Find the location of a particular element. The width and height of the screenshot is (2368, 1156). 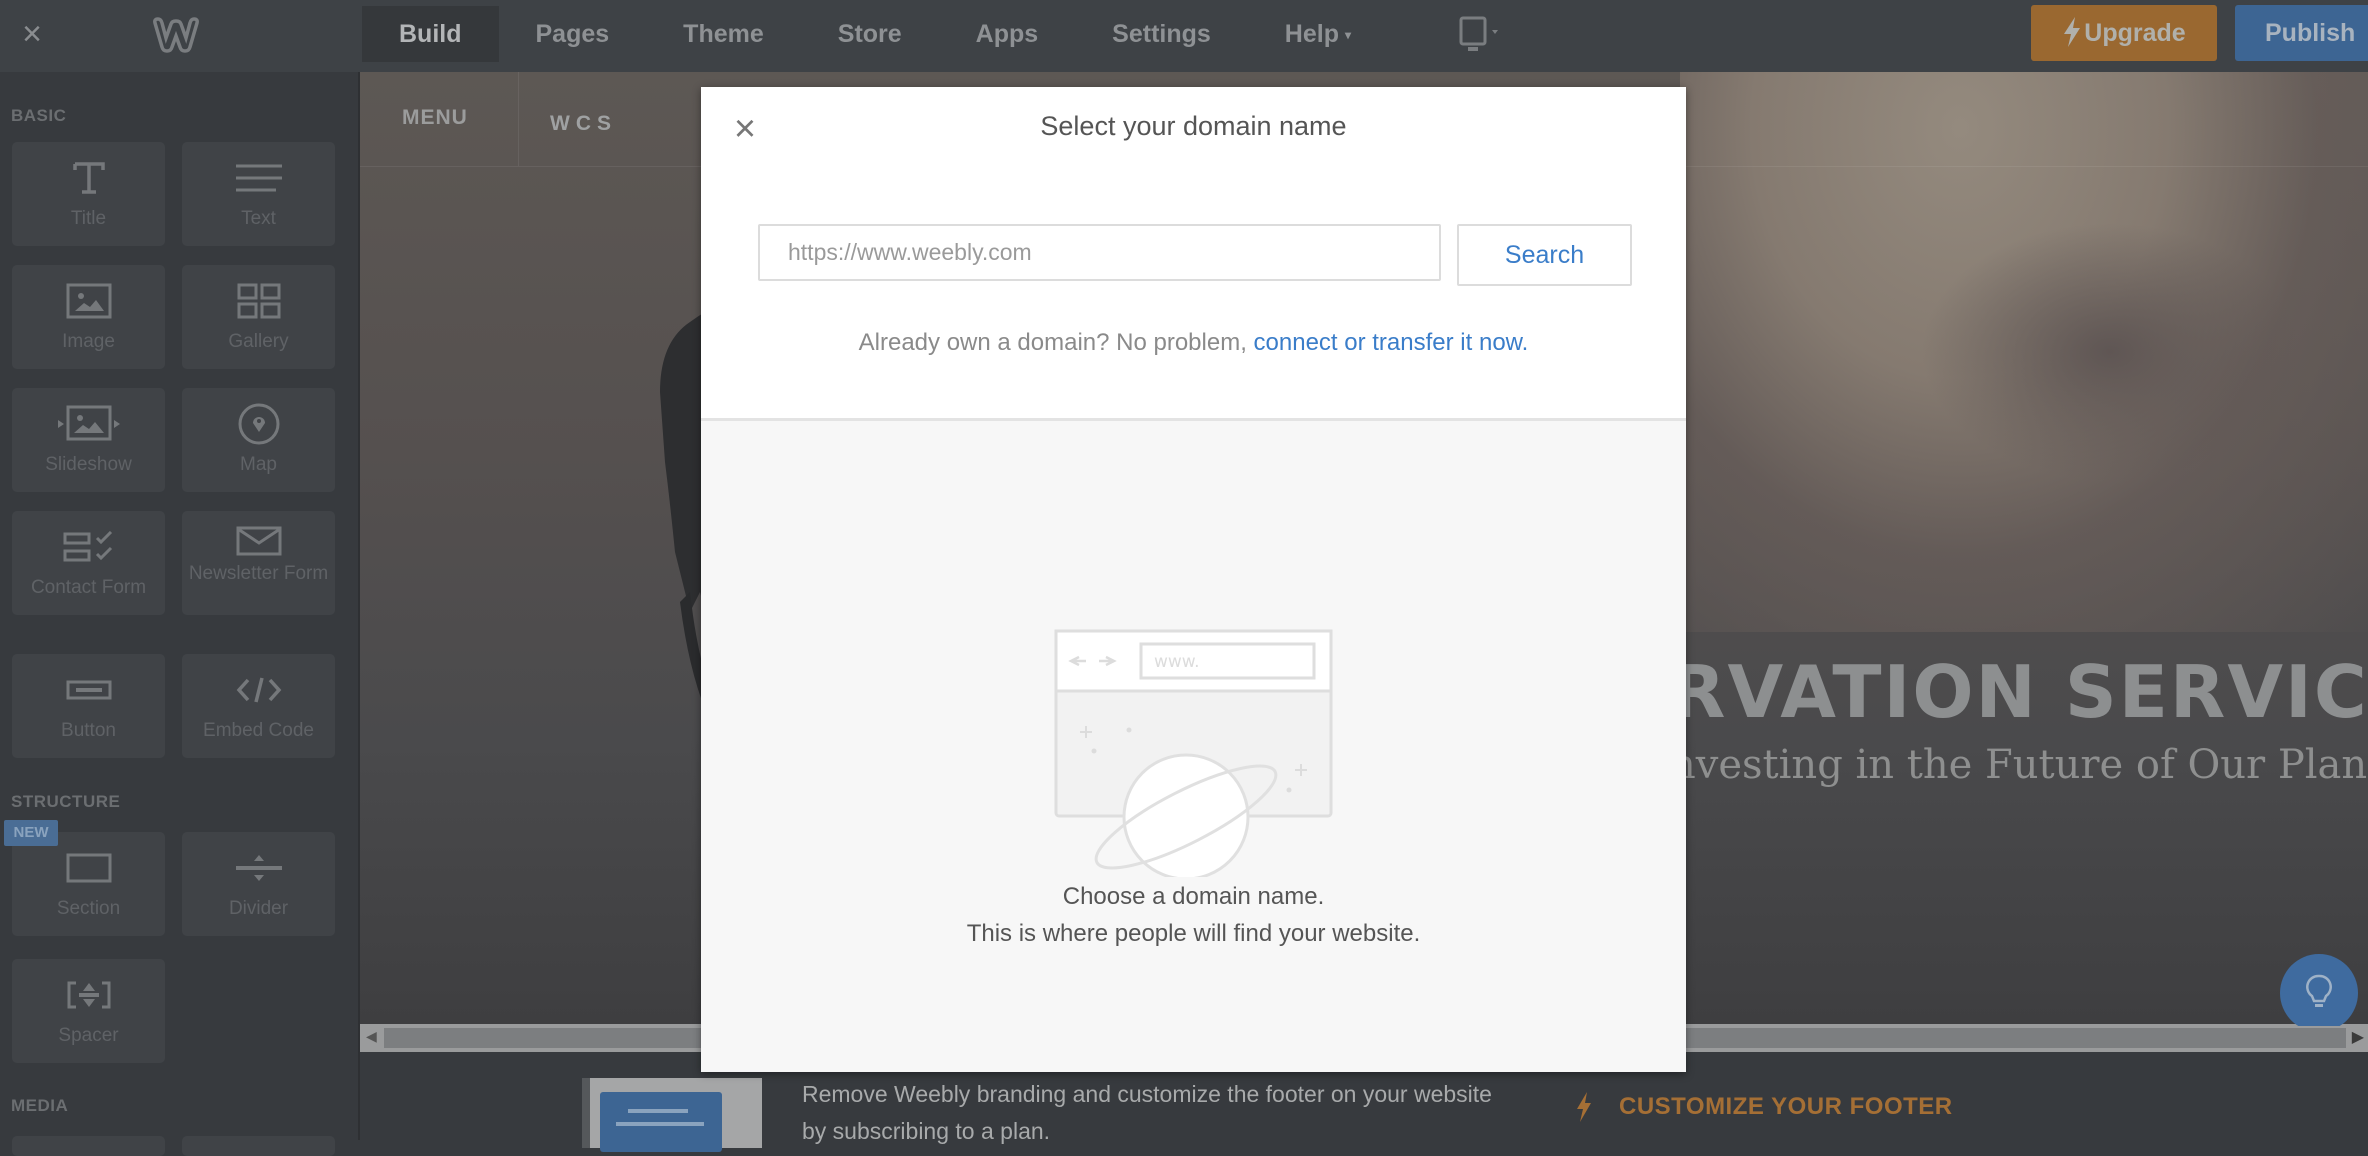

tab-help: Help ▾ is located at coordinates (1318, 34).